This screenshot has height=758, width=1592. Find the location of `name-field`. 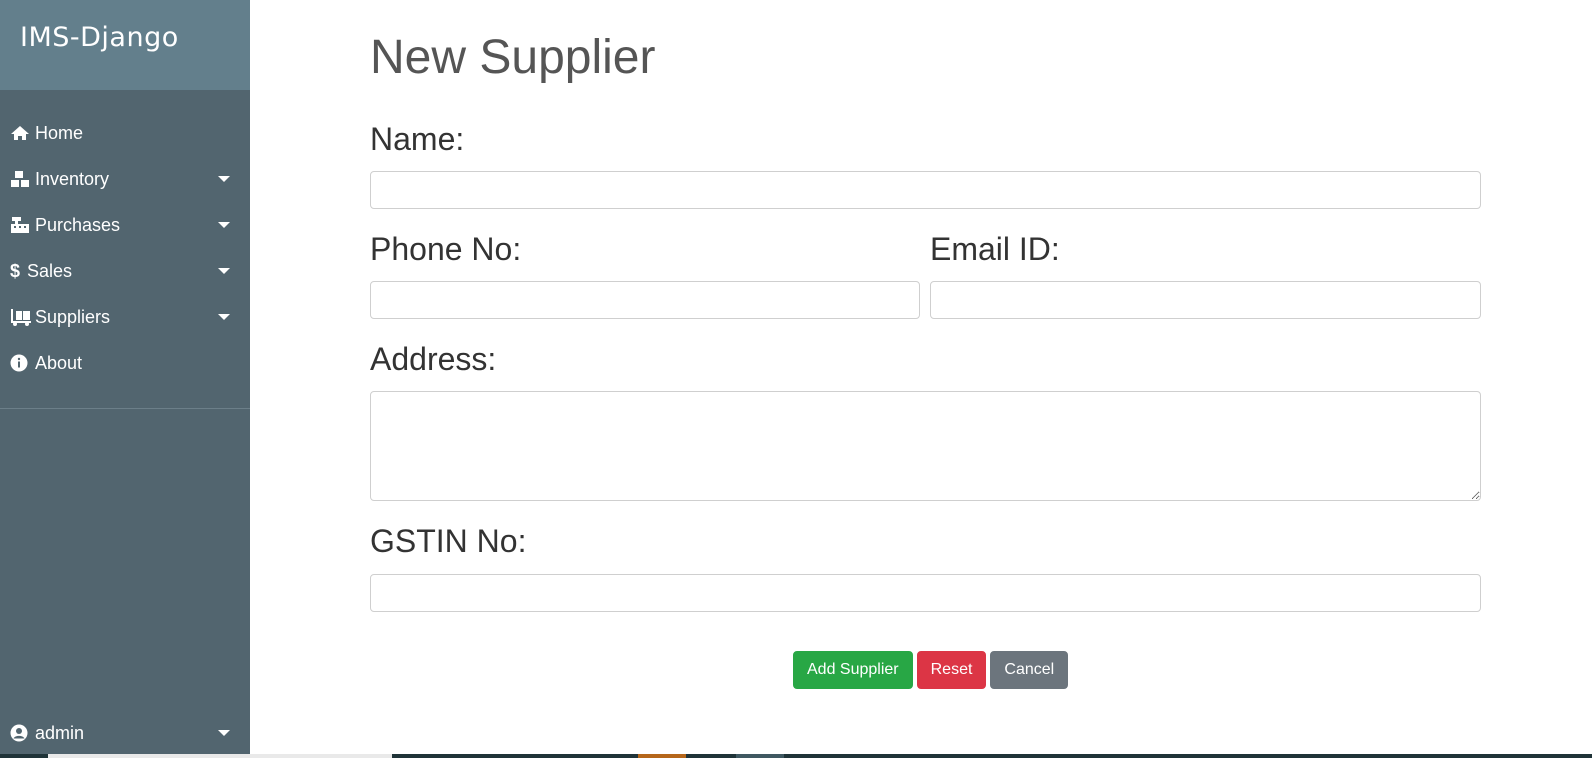

name-field is located at coordinates (925, 190).